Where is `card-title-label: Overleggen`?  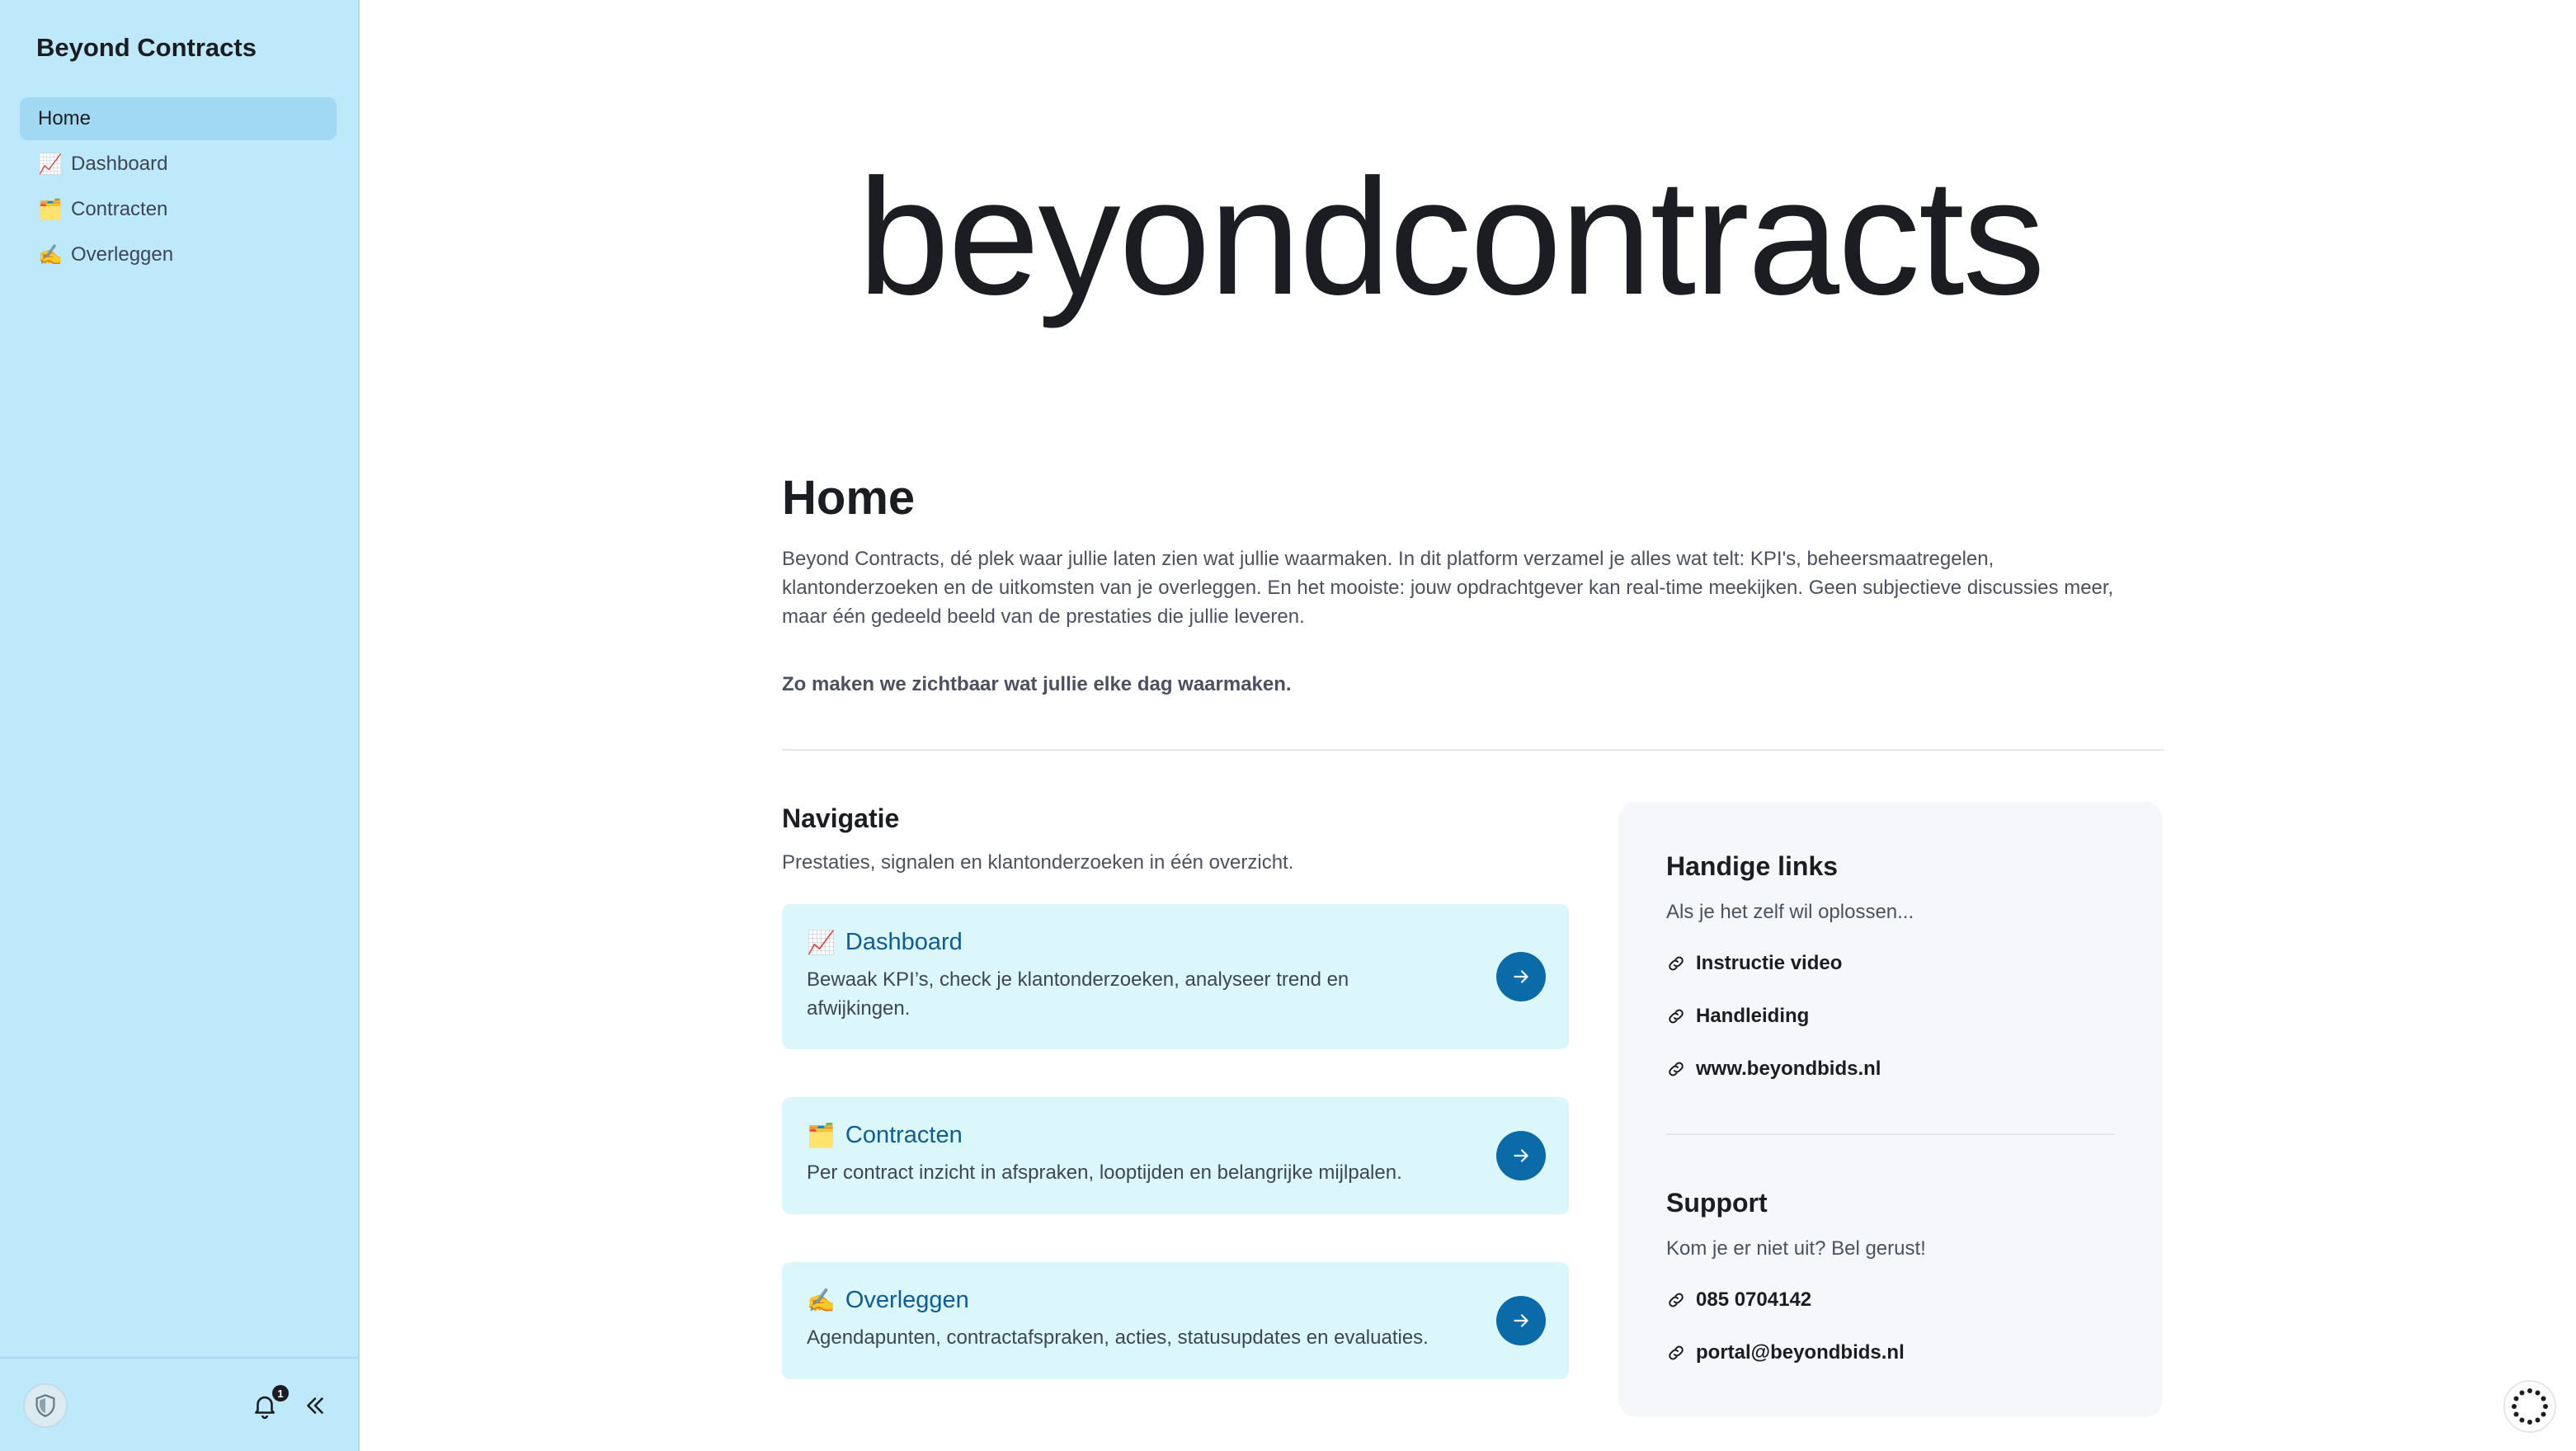 card-title-label: Overleggen is located at coordinates (907, 1300).